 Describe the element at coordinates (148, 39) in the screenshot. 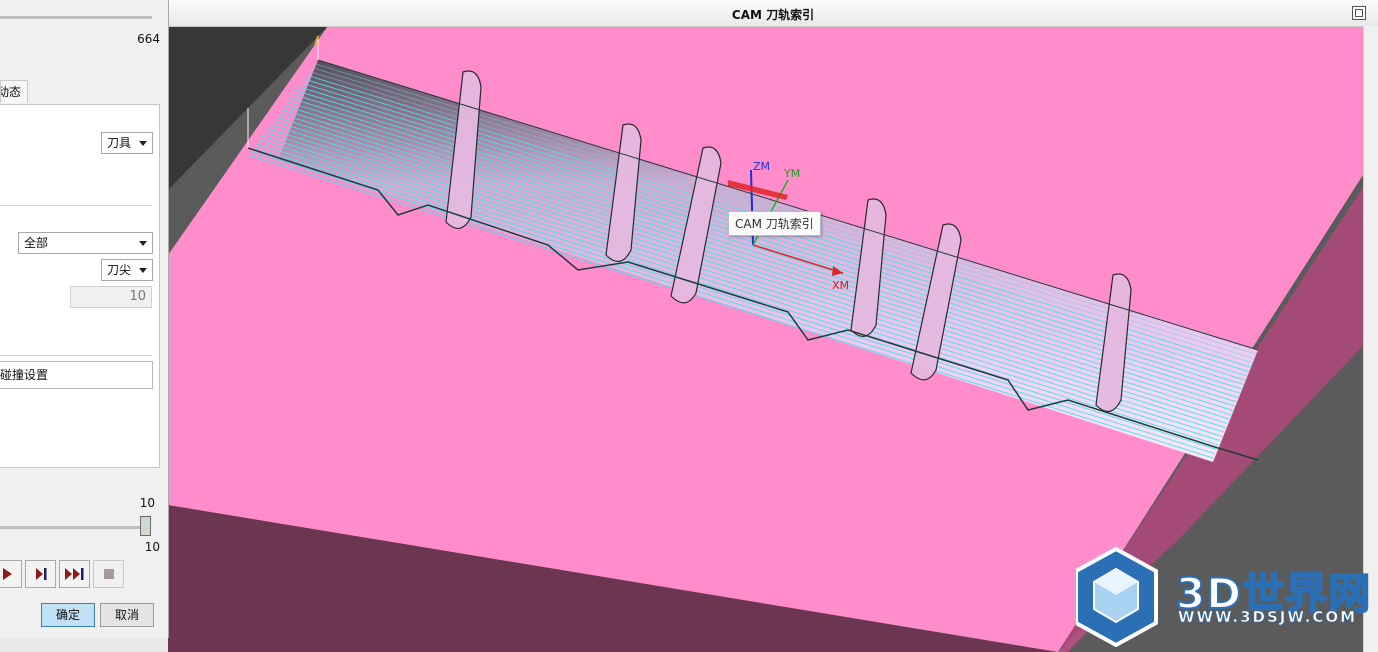

I see `top-value: 664` at that location.